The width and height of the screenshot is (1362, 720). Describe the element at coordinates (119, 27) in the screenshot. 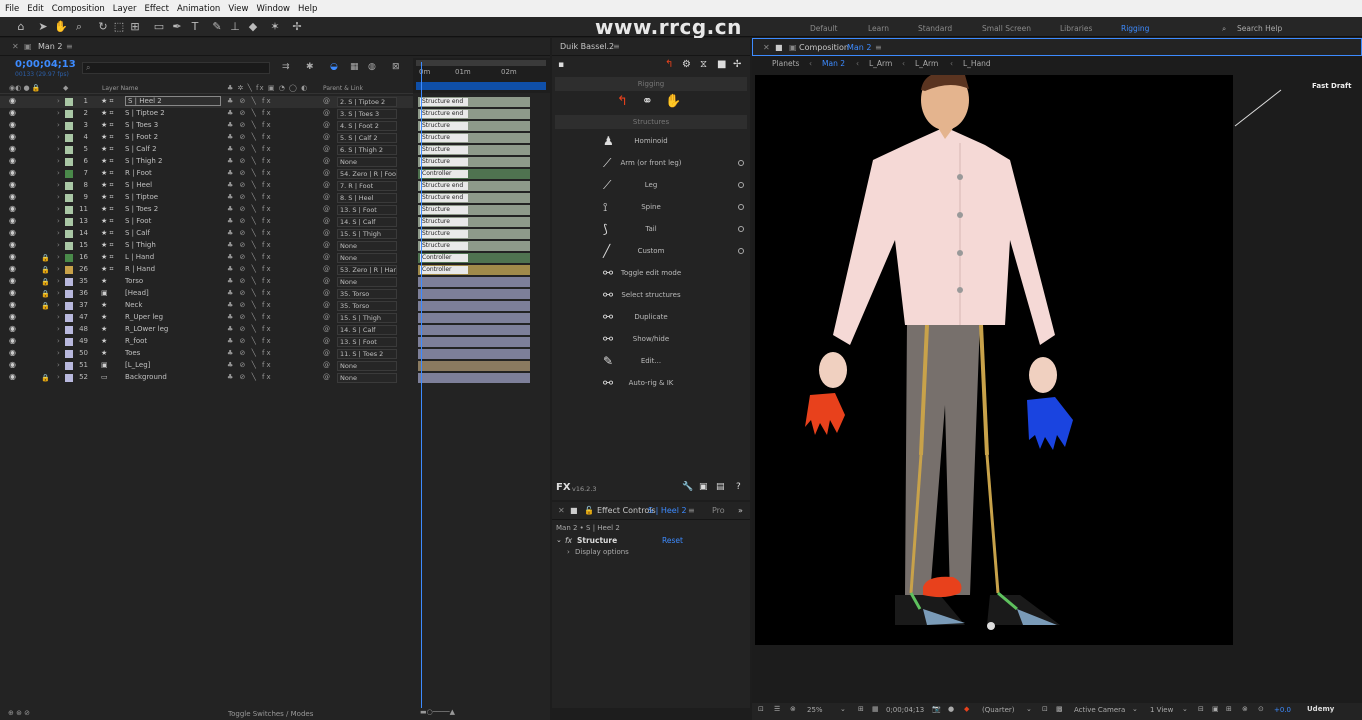

I see `camera-tool-icon: ⬚` at that location.